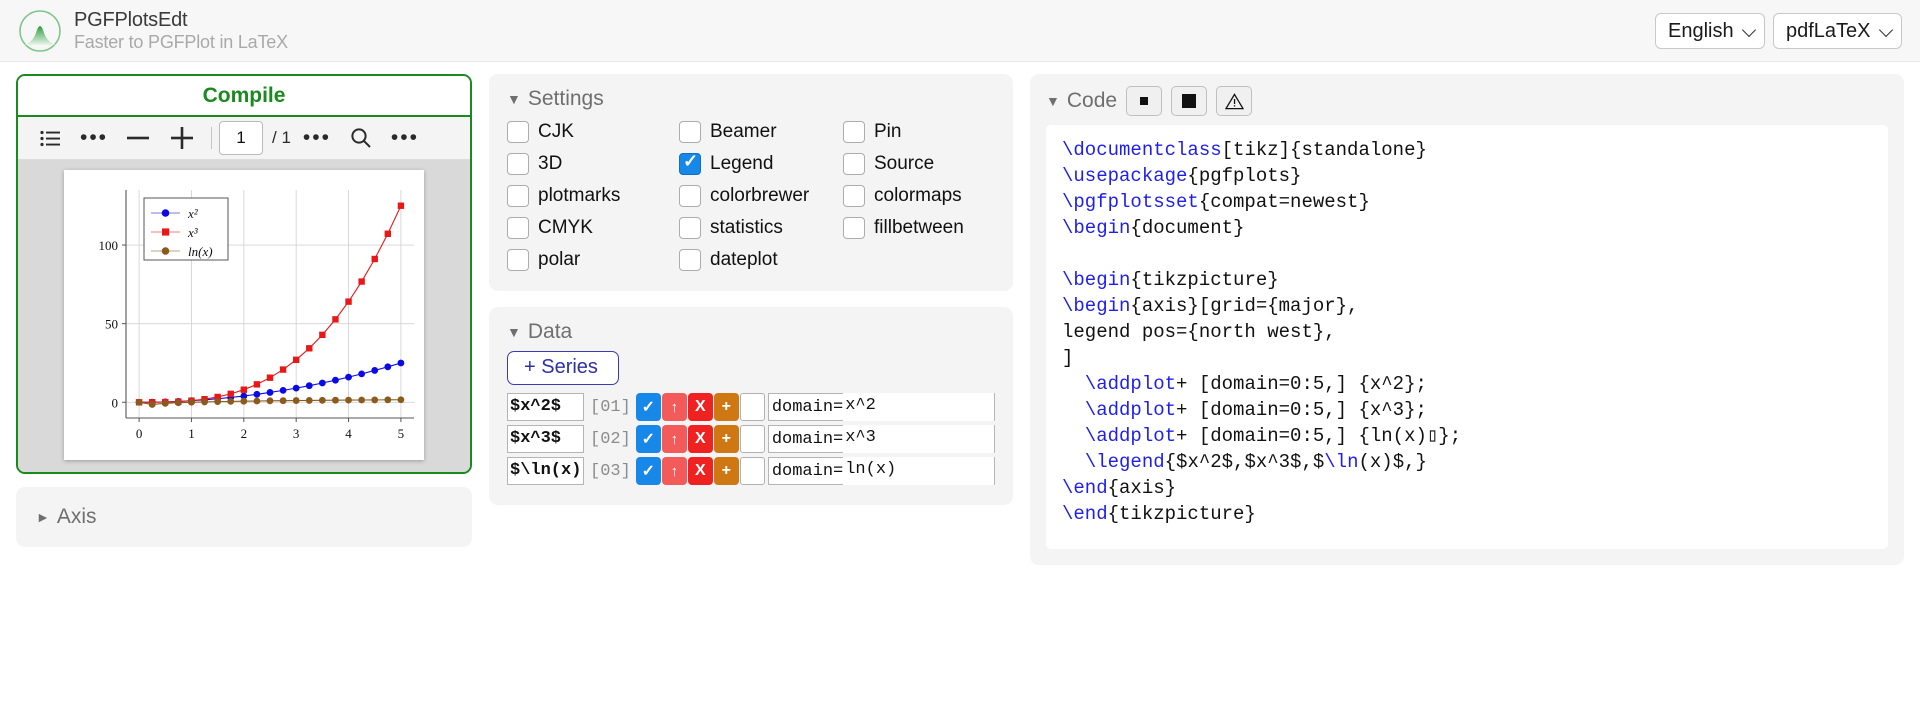 The width and height of the screenshot is (1920, 719). What do you see at coordinates (545, 471) in the screenshot?
I see `series-name-input: $\ln(x)` at bounding box center [545, 471].